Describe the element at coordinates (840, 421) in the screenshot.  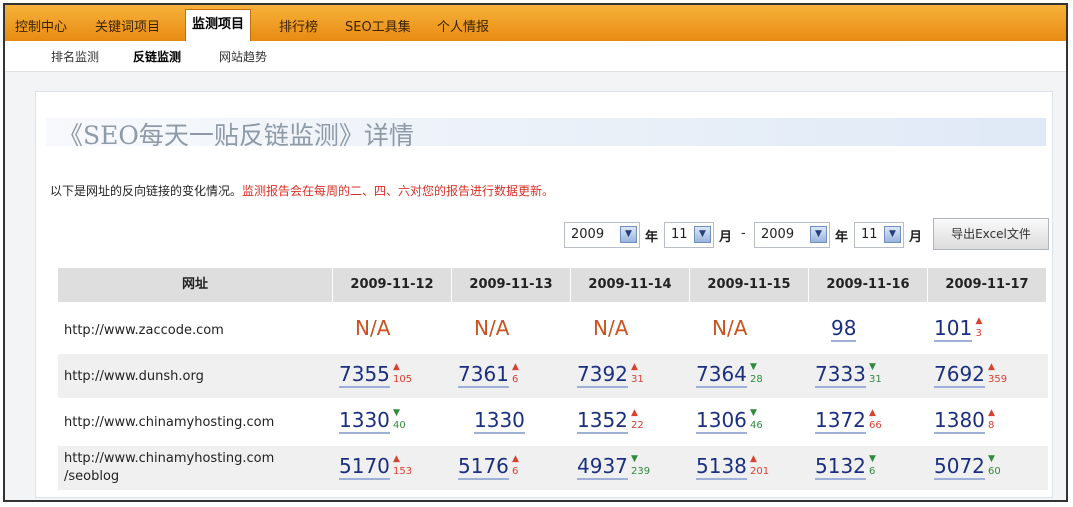
I see `backlink-count-link: 1372` at that location.